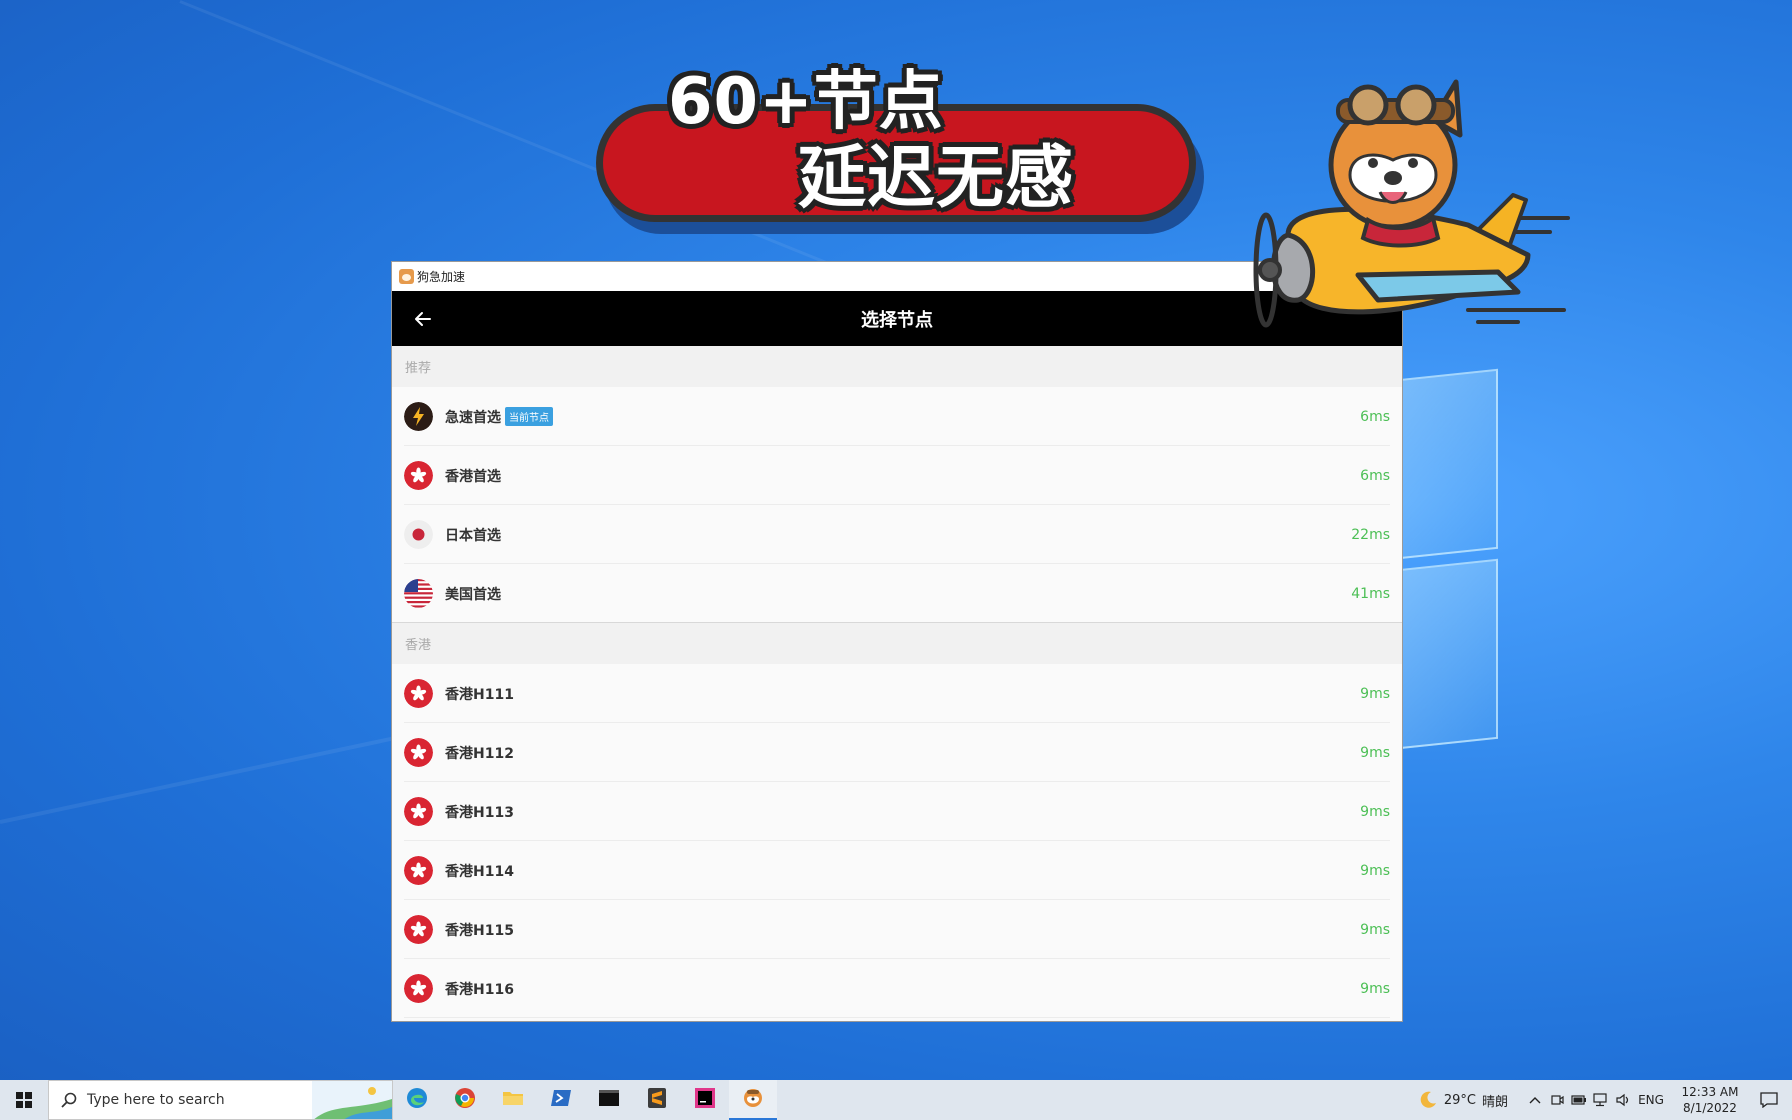  I want to click on search-highlight-illustration, so click(352, 1100).